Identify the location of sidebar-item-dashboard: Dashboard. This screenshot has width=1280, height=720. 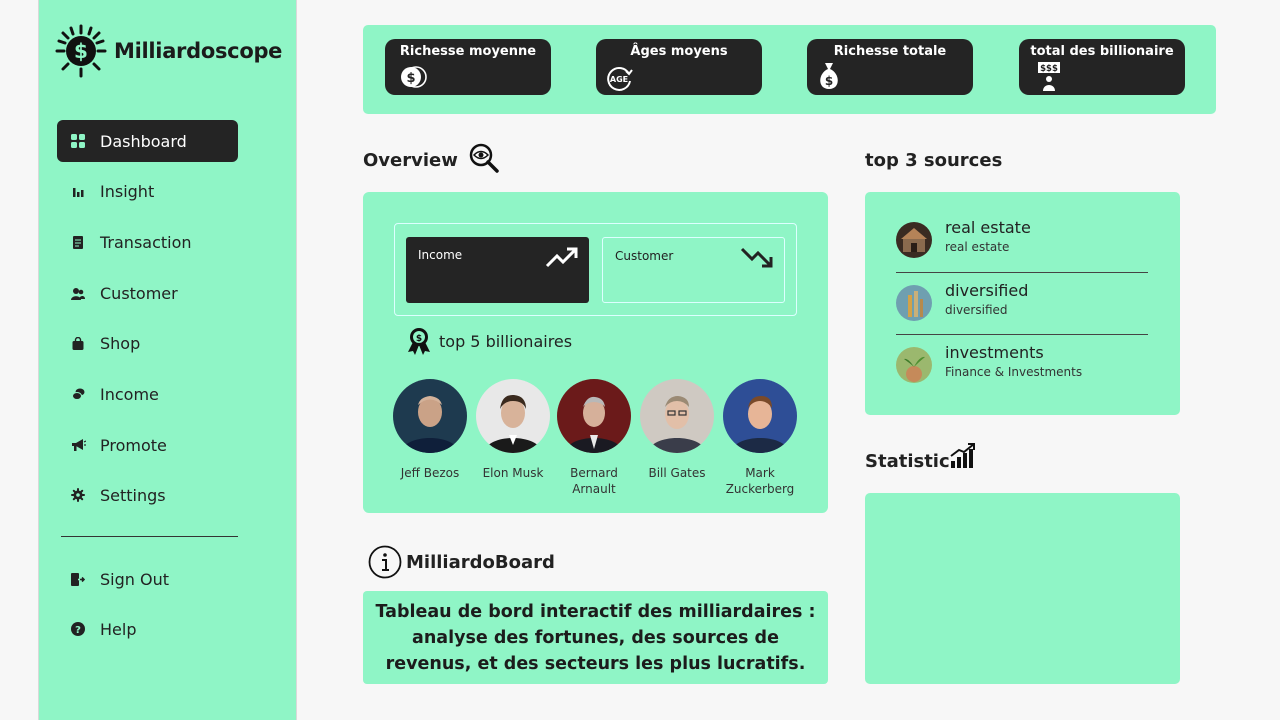
(147, 141).